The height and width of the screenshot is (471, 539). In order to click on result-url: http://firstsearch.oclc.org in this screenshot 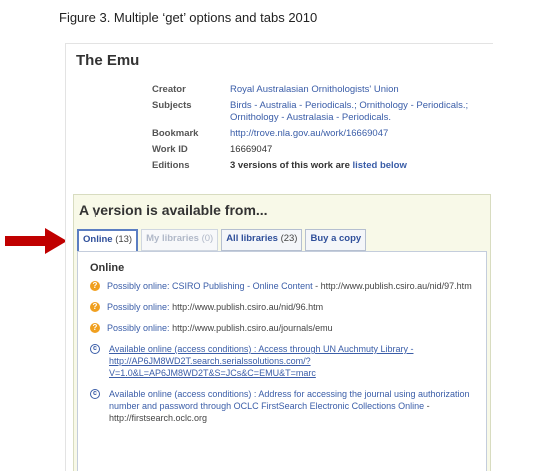, I will do `click(158, 418)`.